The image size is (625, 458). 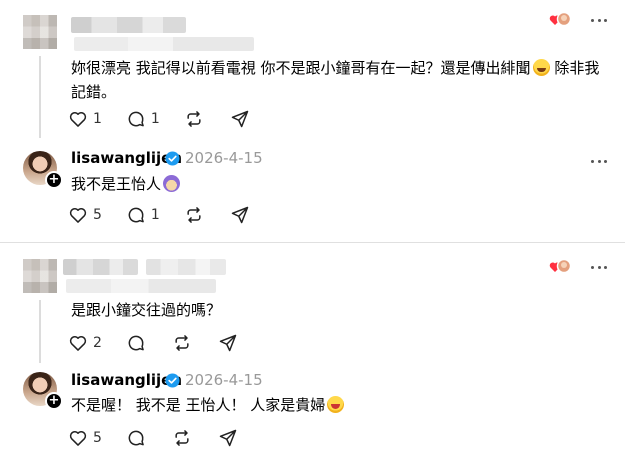 I want to click on reply-text-part: 不是喔！ 我不是 王怡人！ 人家是貴婦, so click(x=198, y=405).